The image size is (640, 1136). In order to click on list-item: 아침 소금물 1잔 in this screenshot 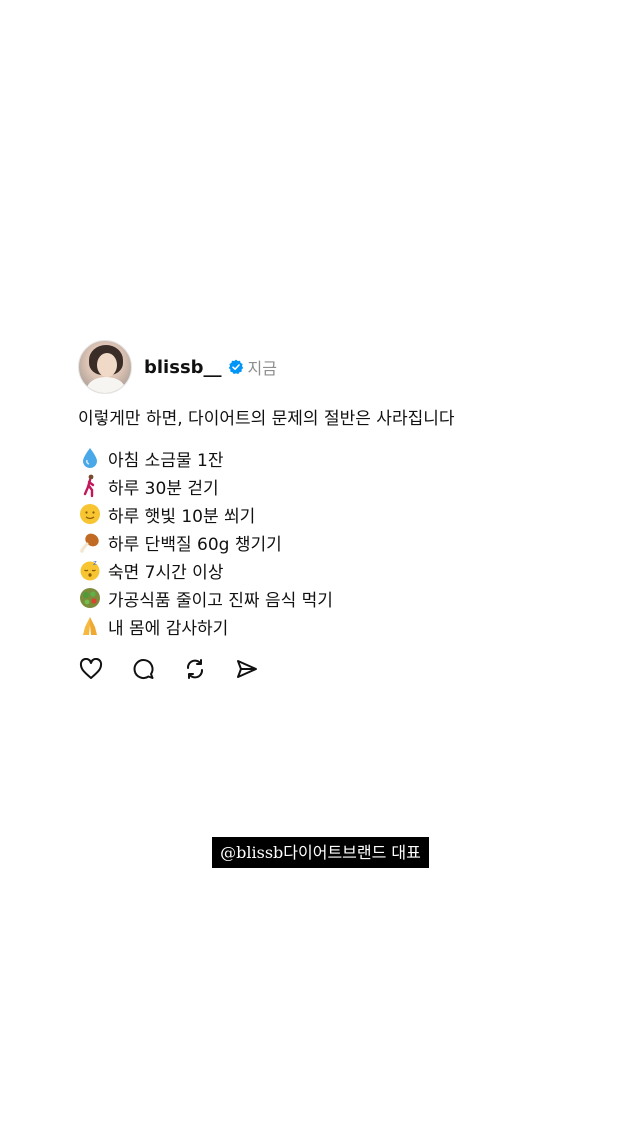, I will do `click(338, 458)`.